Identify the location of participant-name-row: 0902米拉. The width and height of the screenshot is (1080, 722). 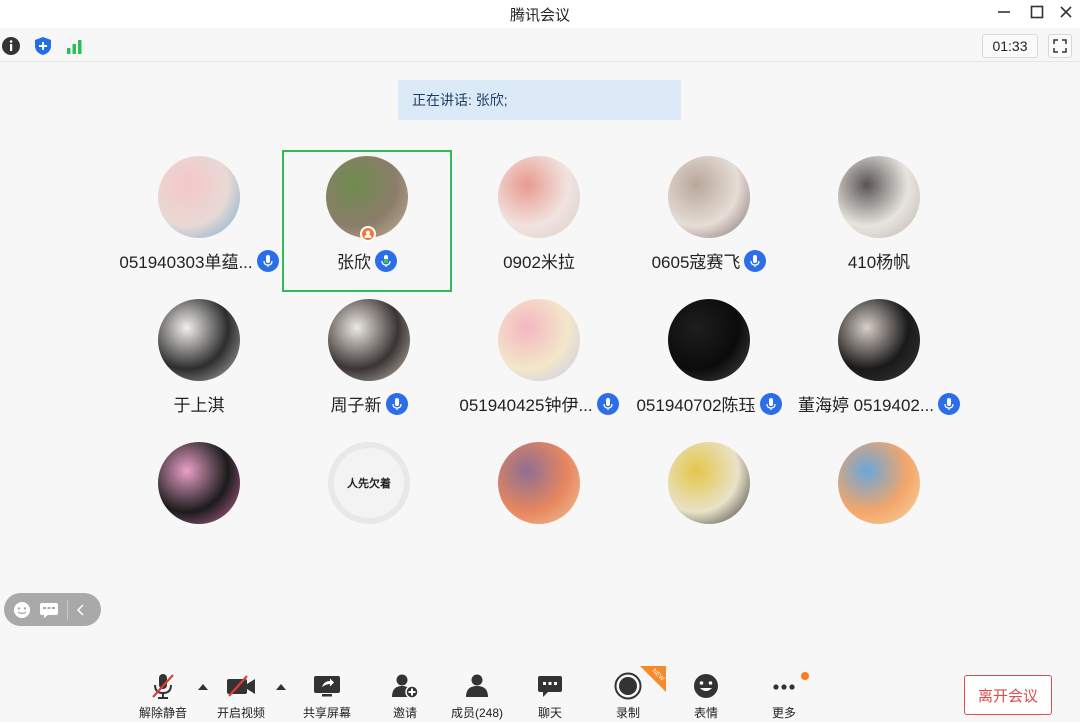
(539, 260).